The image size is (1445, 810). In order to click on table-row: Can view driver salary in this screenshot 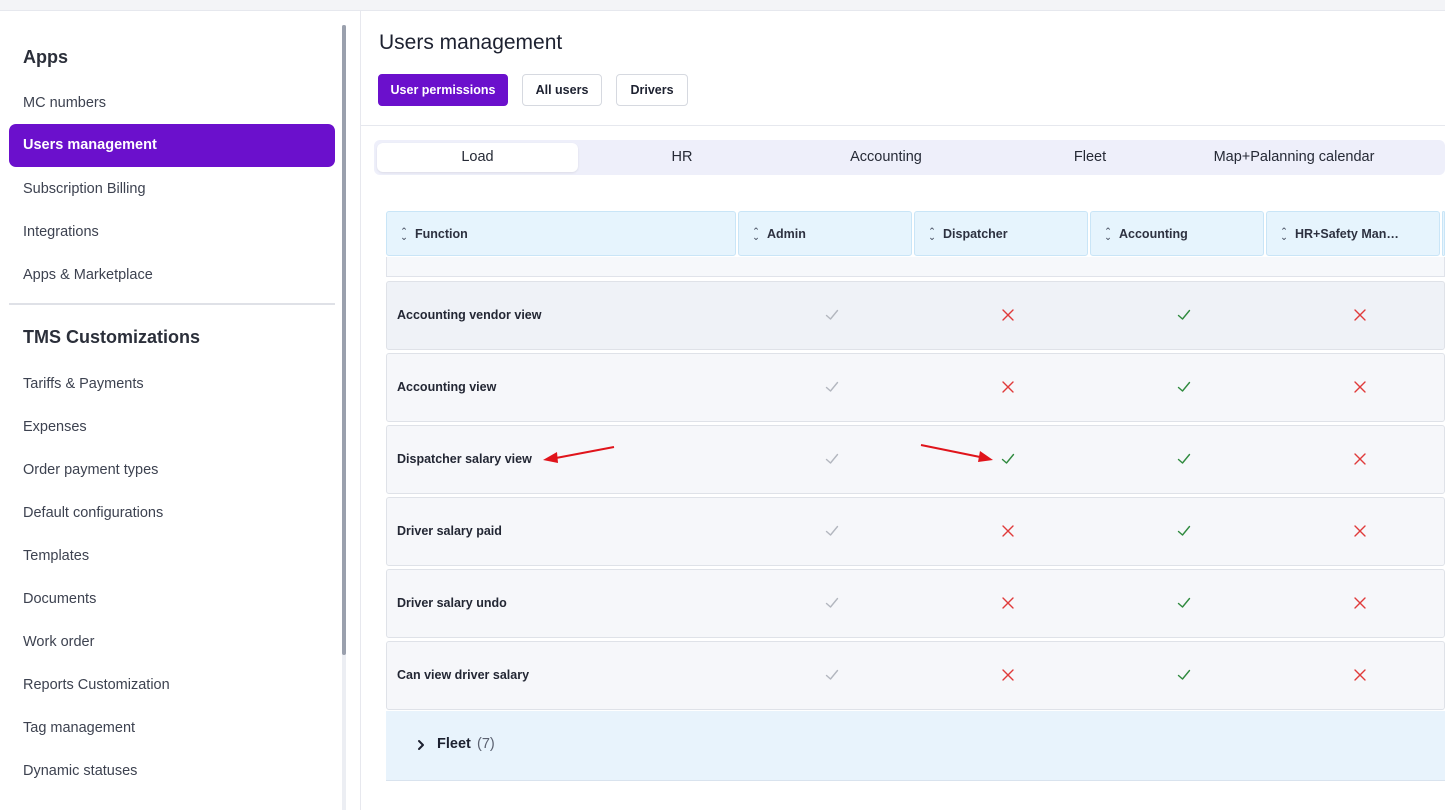, I will do `click(915, 675)`.